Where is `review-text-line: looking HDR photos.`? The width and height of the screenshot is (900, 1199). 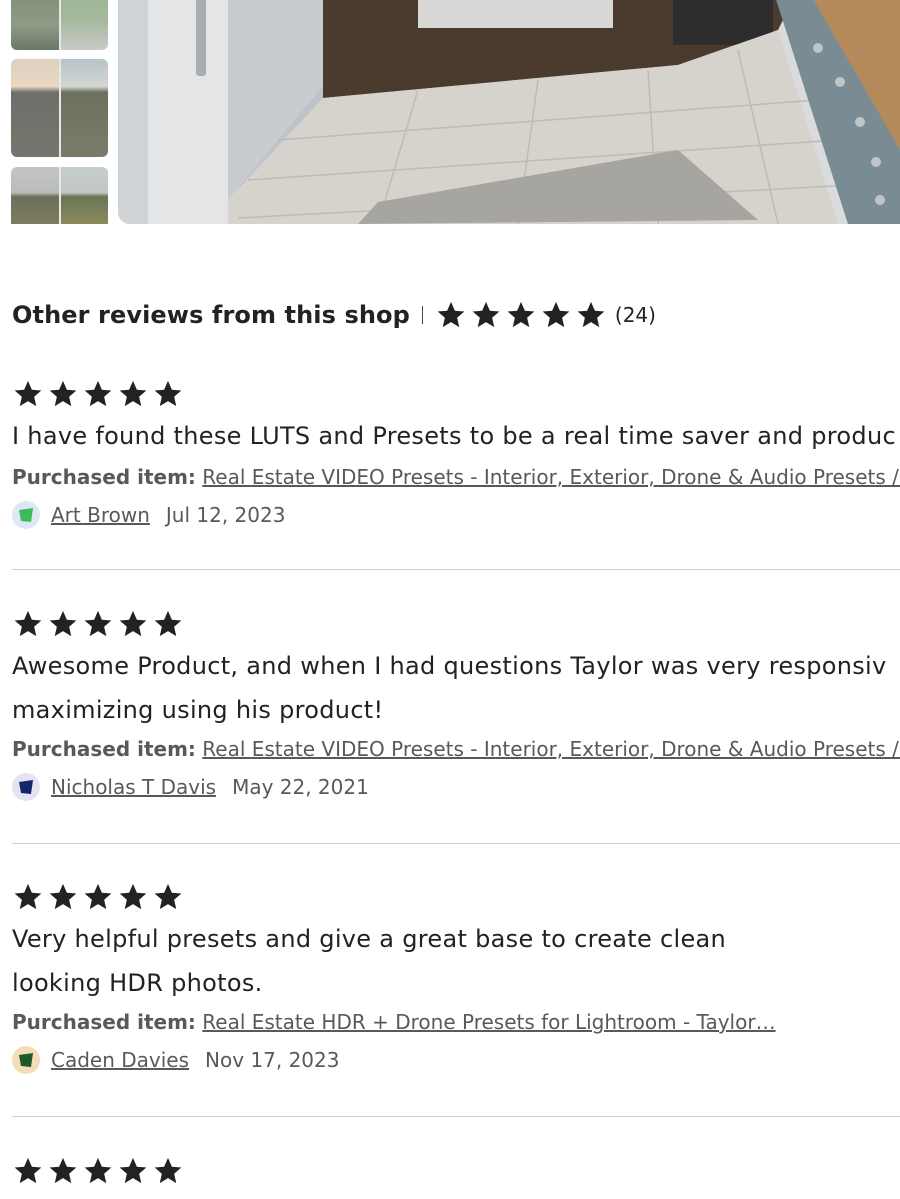 review-text-line: looking HDR photos. is located at coordinates (137, 983).